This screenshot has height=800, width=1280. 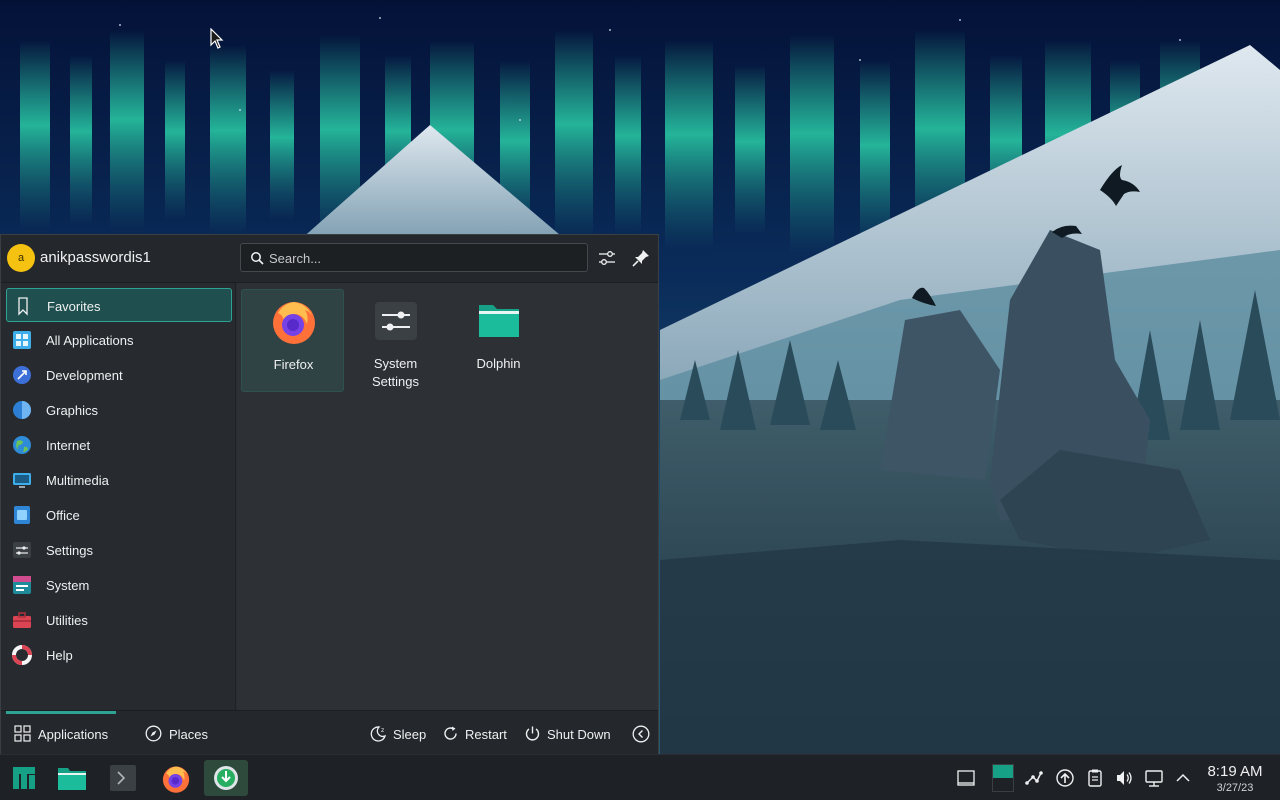 I want to click on graphics-icon, so click(x=22, y=410).